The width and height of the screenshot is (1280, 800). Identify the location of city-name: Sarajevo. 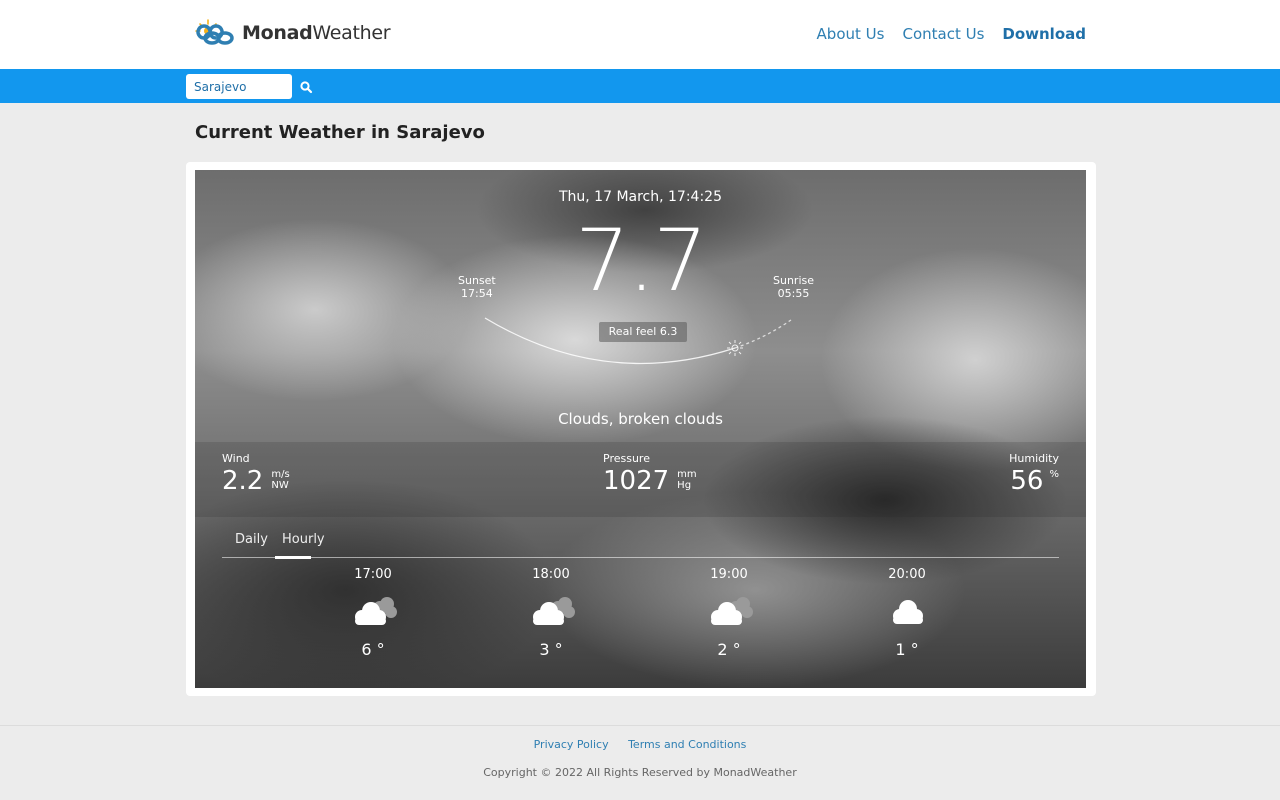
(440, 132).